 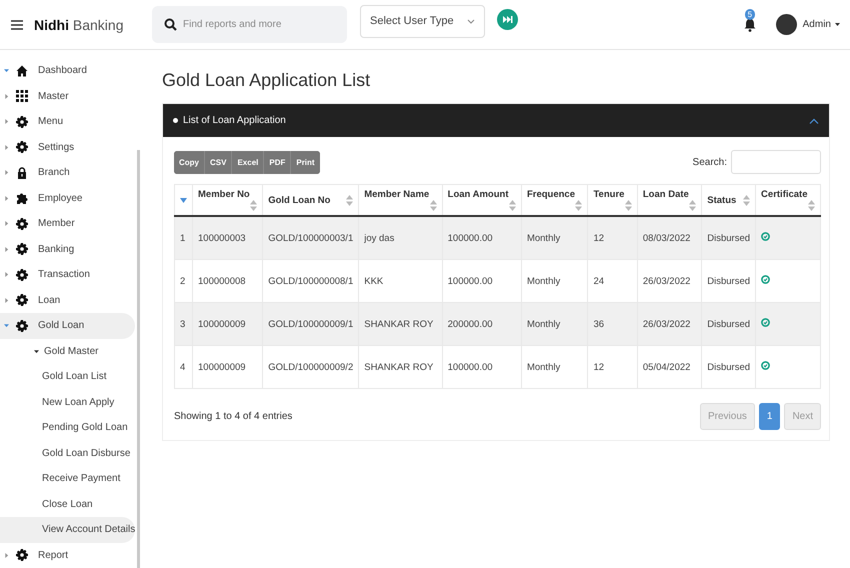 What do you see at coordinates (67, 402) in the screenshot?
I see `sidebar-item: New Loan Apply` at bounding box center [67, 402].